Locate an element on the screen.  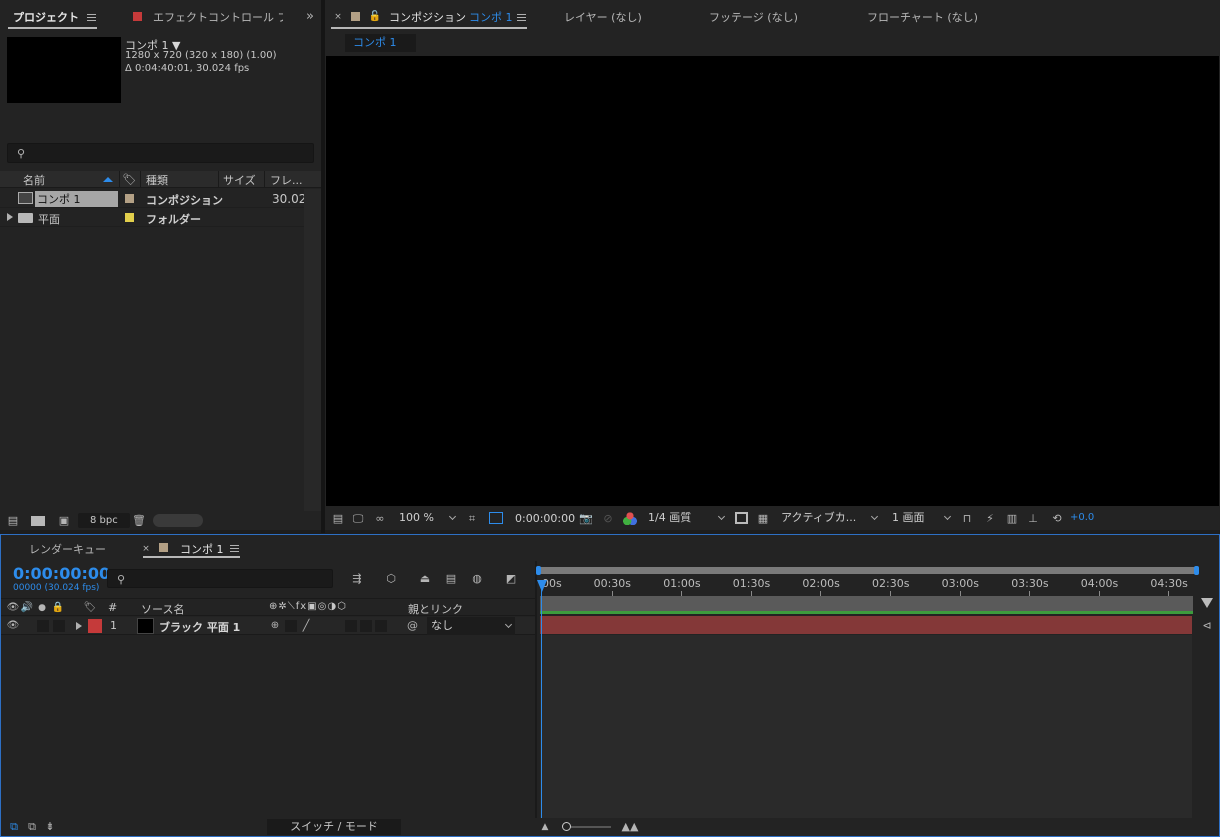
audio-icon: 🔊 is located at coordinates (27, 607).